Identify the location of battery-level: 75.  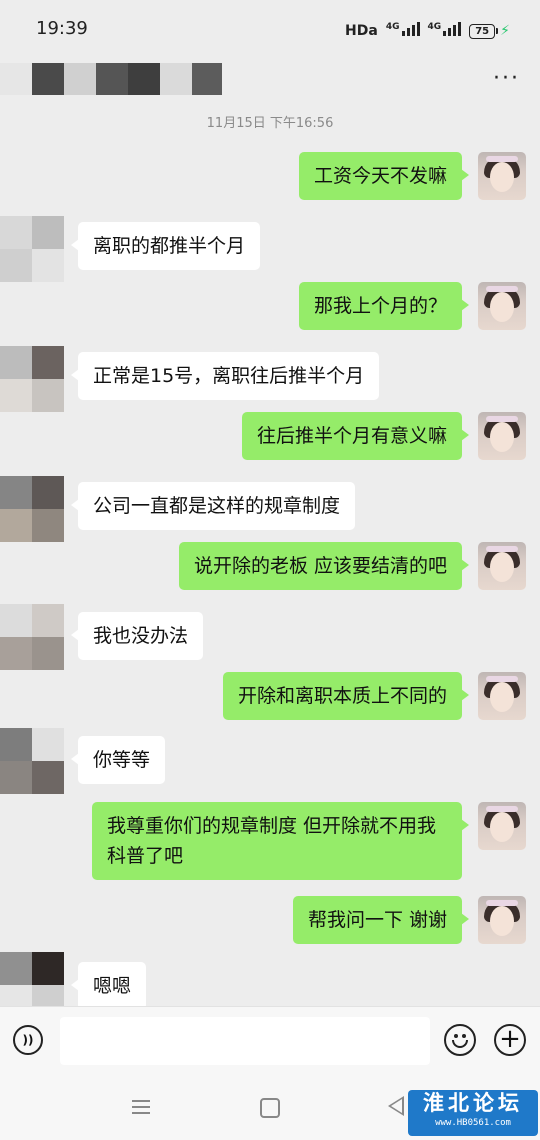
(482, 31).